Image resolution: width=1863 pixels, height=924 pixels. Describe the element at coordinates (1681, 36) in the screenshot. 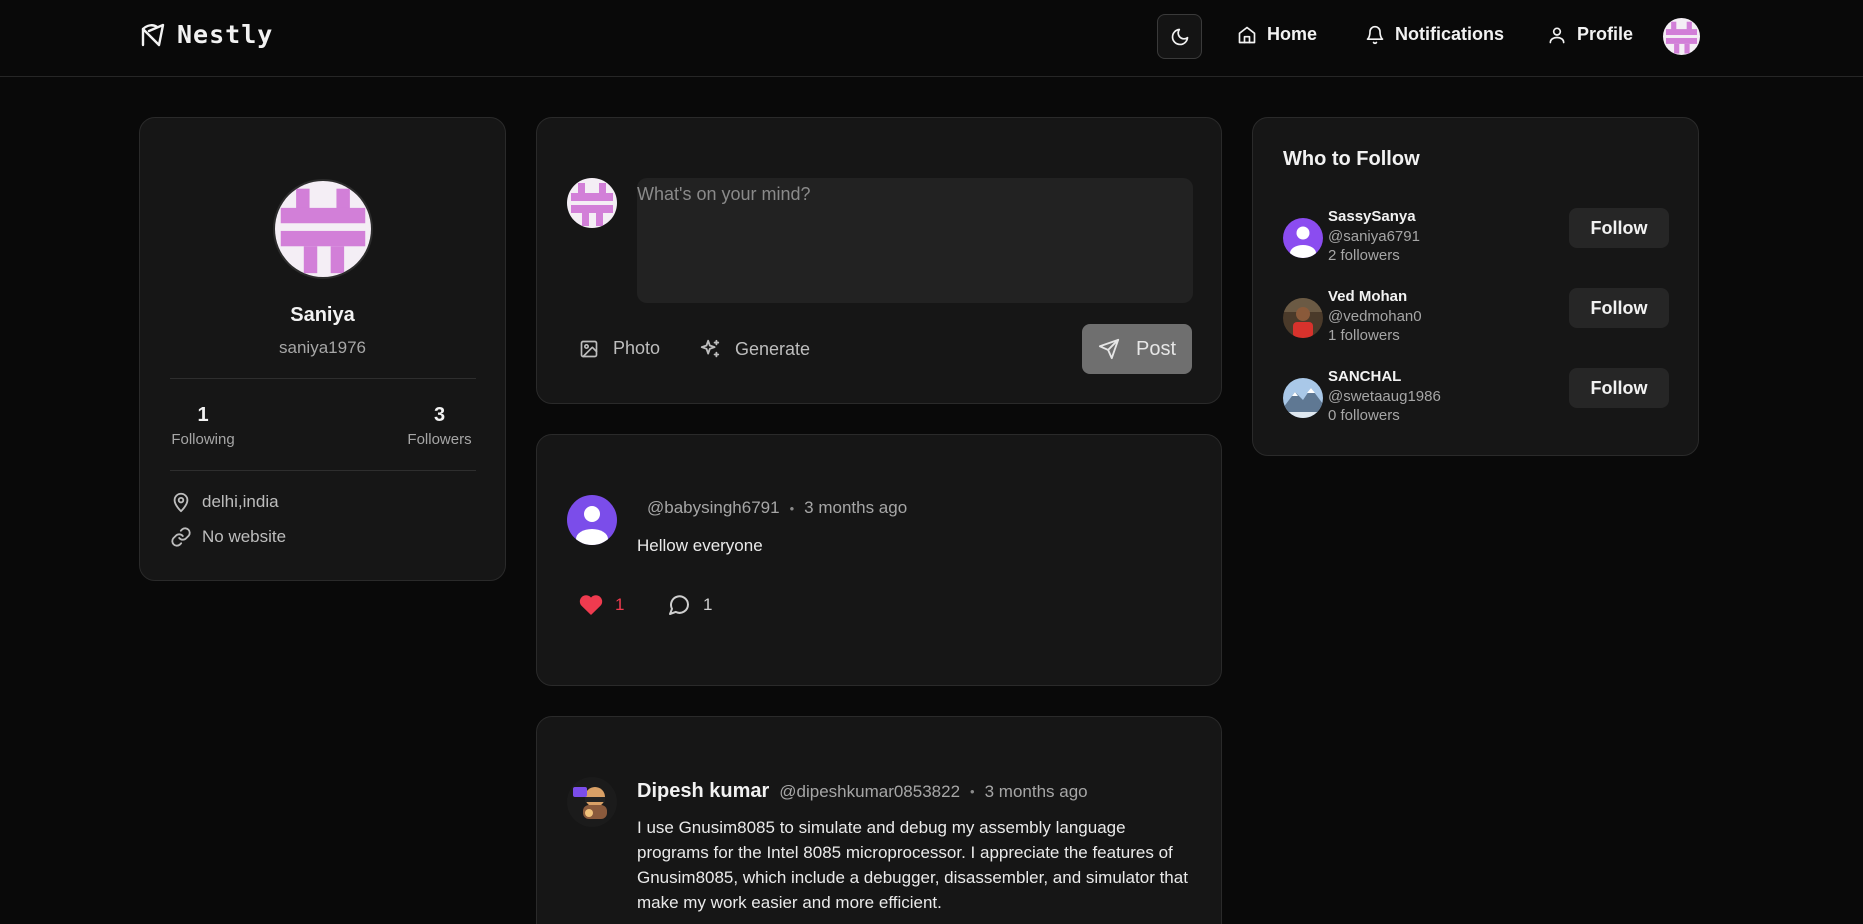

I see `nav-user-avatar` at that location.